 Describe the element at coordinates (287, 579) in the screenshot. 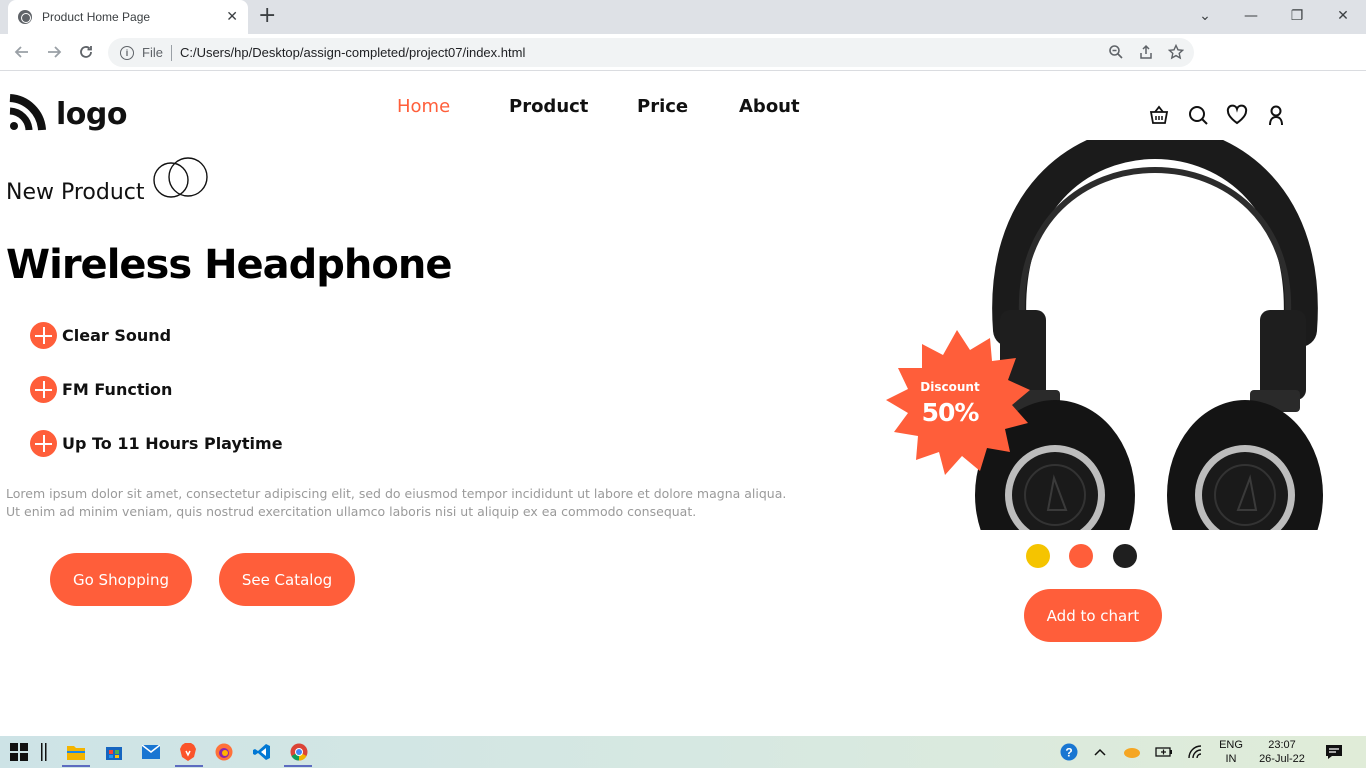

I see `see-catalog-button: See Catalog` at that location.